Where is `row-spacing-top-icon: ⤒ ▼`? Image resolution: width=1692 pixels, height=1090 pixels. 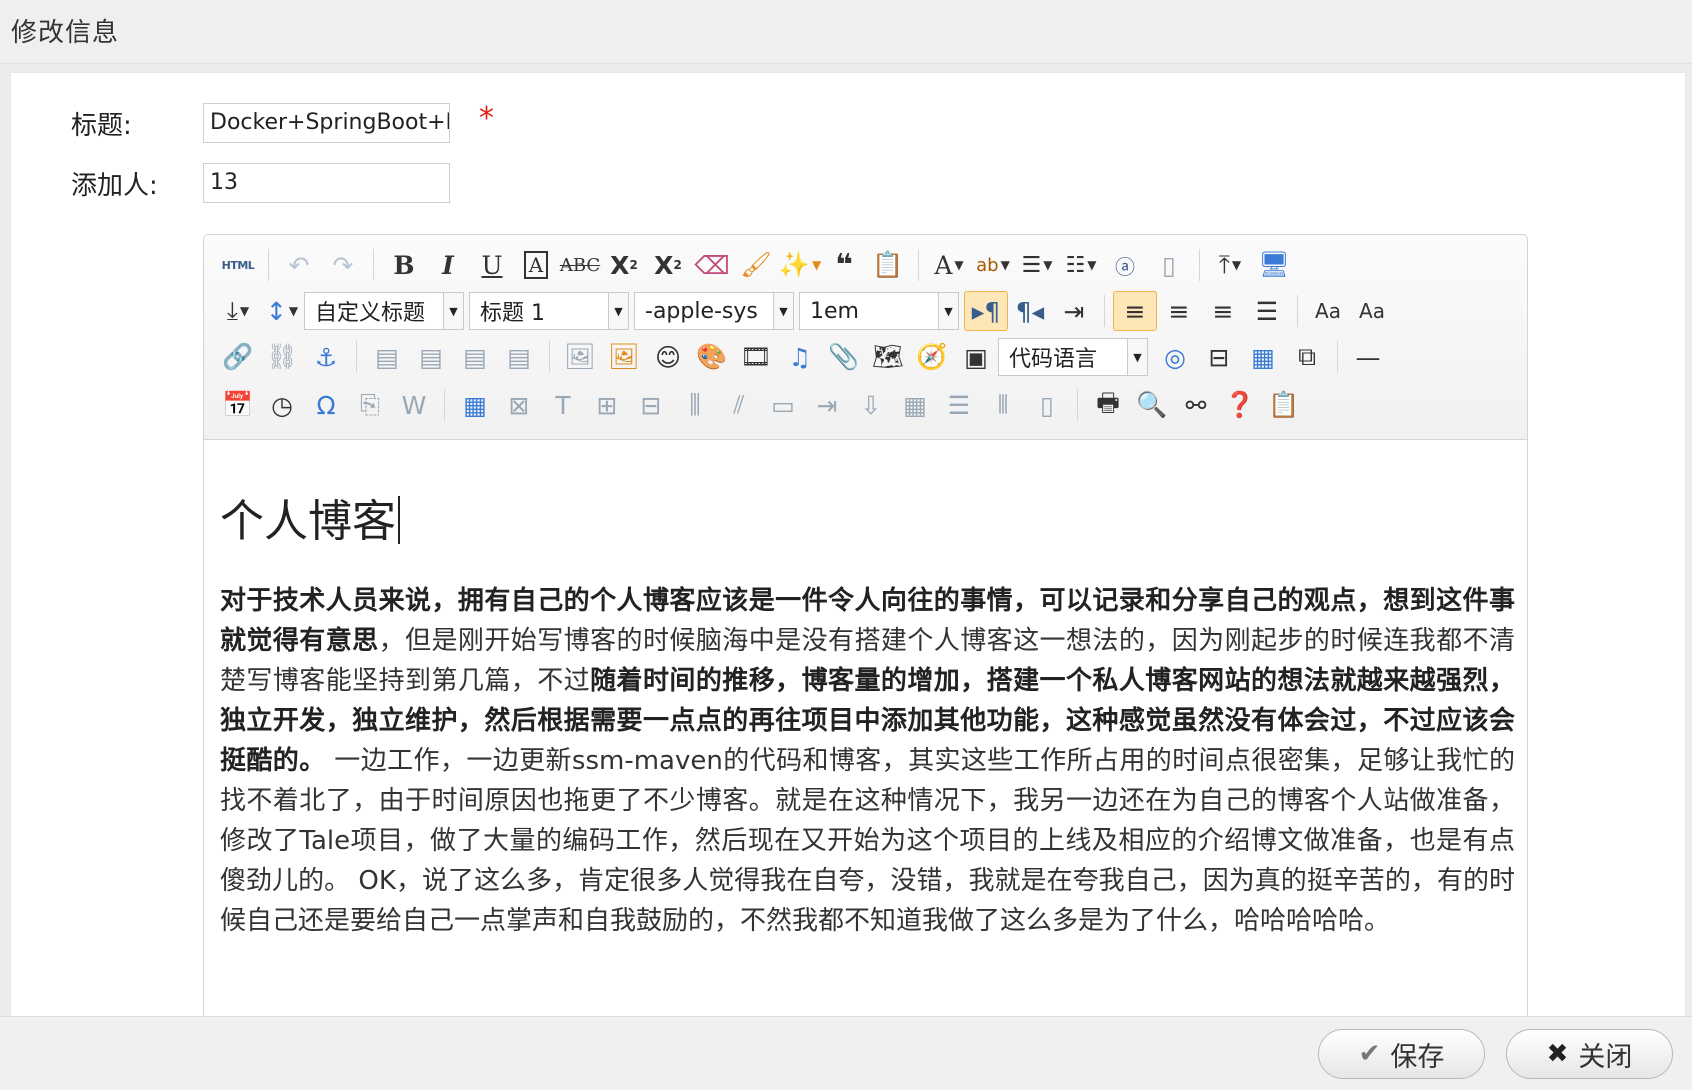 row-spacing-top-icon: ⤒ ▼ is located at coordinates (1230, 265).